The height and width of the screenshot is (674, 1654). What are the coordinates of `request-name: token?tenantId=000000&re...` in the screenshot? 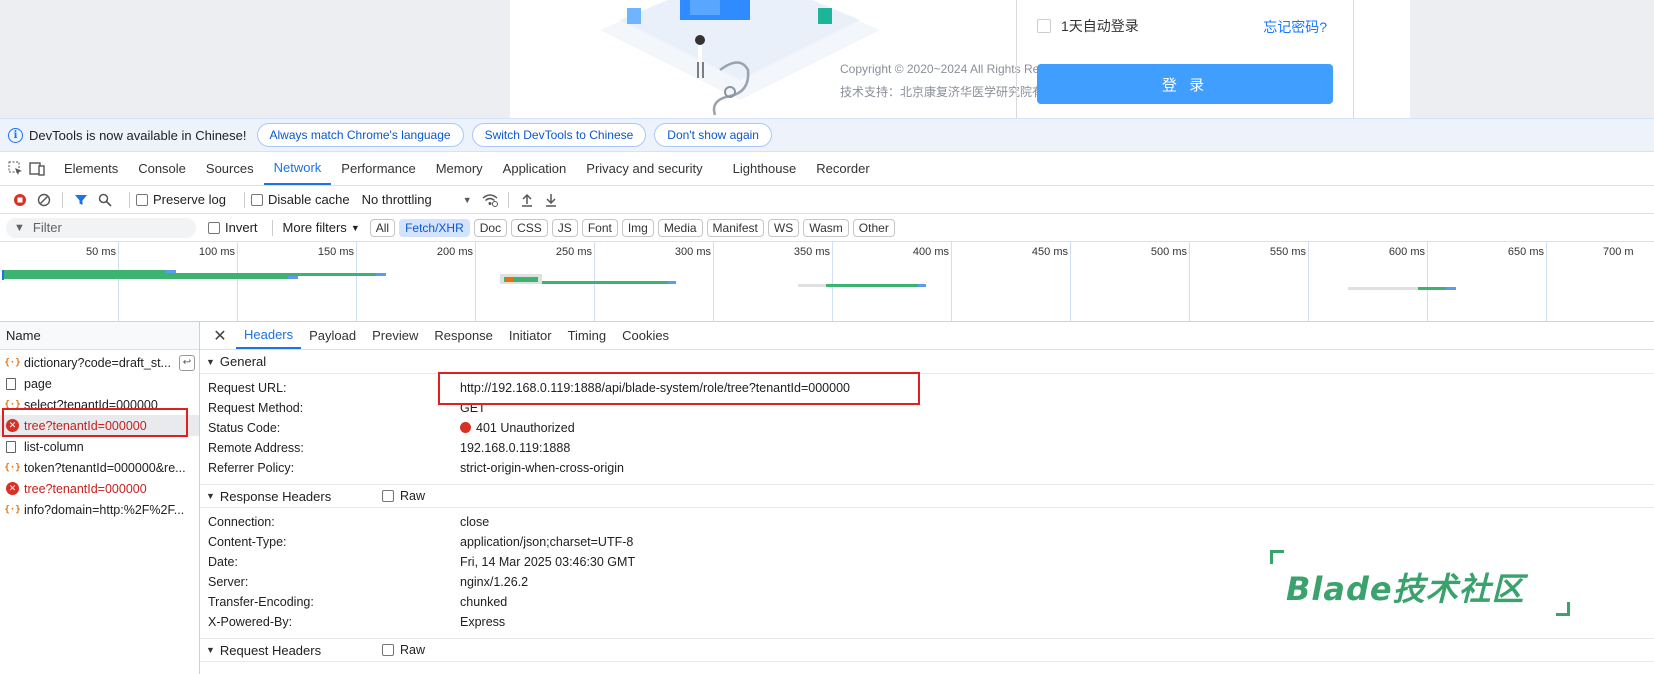 It's located at (105, 467).